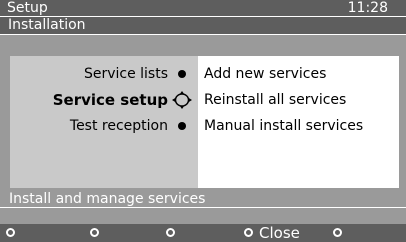  I want to click on menu-item-label: Test reception, so click(118, 126).